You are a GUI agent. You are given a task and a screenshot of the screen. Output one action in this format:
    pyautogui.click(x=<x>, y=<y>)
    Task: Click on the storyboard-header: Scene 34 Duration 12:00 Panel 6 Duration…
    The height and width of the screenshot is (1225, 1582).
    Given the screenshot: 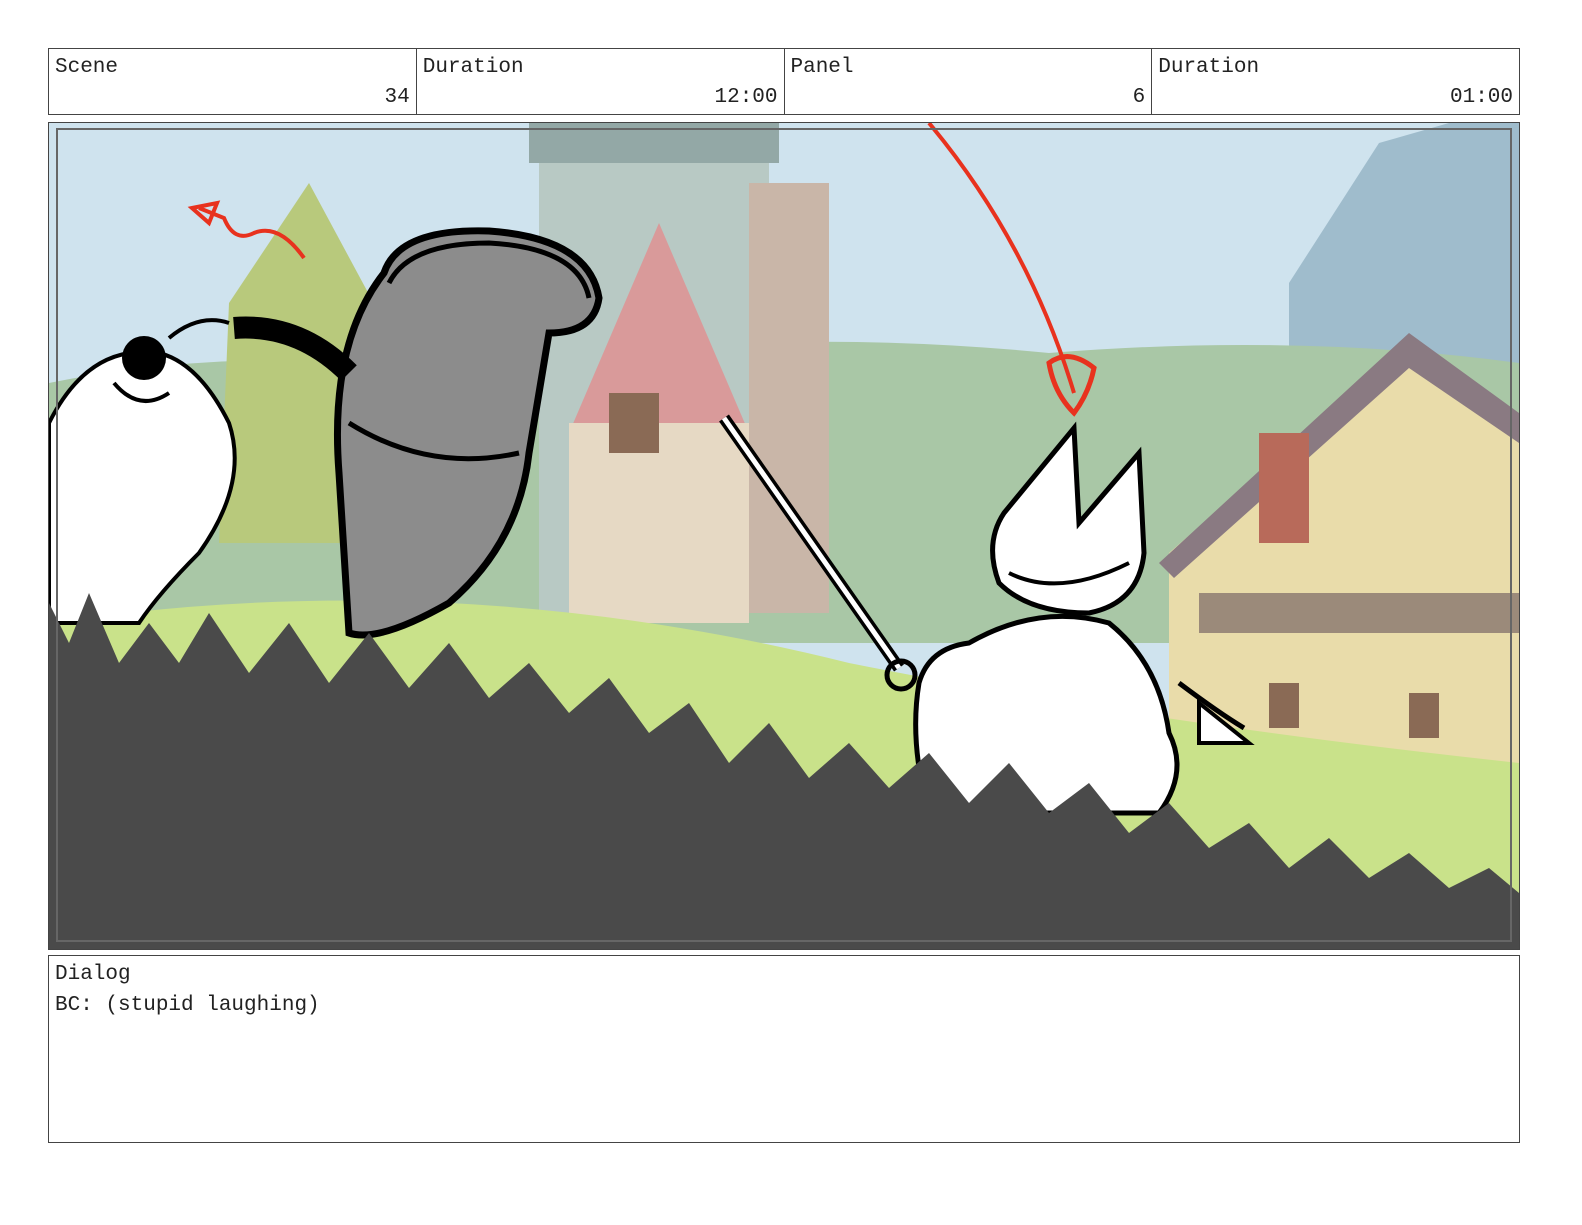 What is the action you would take?
    pyautogui.click(x=784, y=81)
    